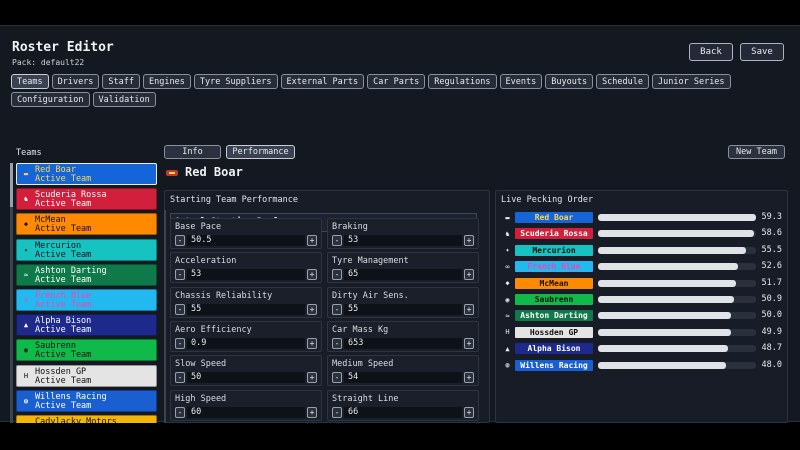 Image resolution: width=800 pixels, height=450 pixels. Describe the element at coordinates (246, 233) in the screenshot. I see `field-base-pace: Base Pace -50.5 +` at that location.